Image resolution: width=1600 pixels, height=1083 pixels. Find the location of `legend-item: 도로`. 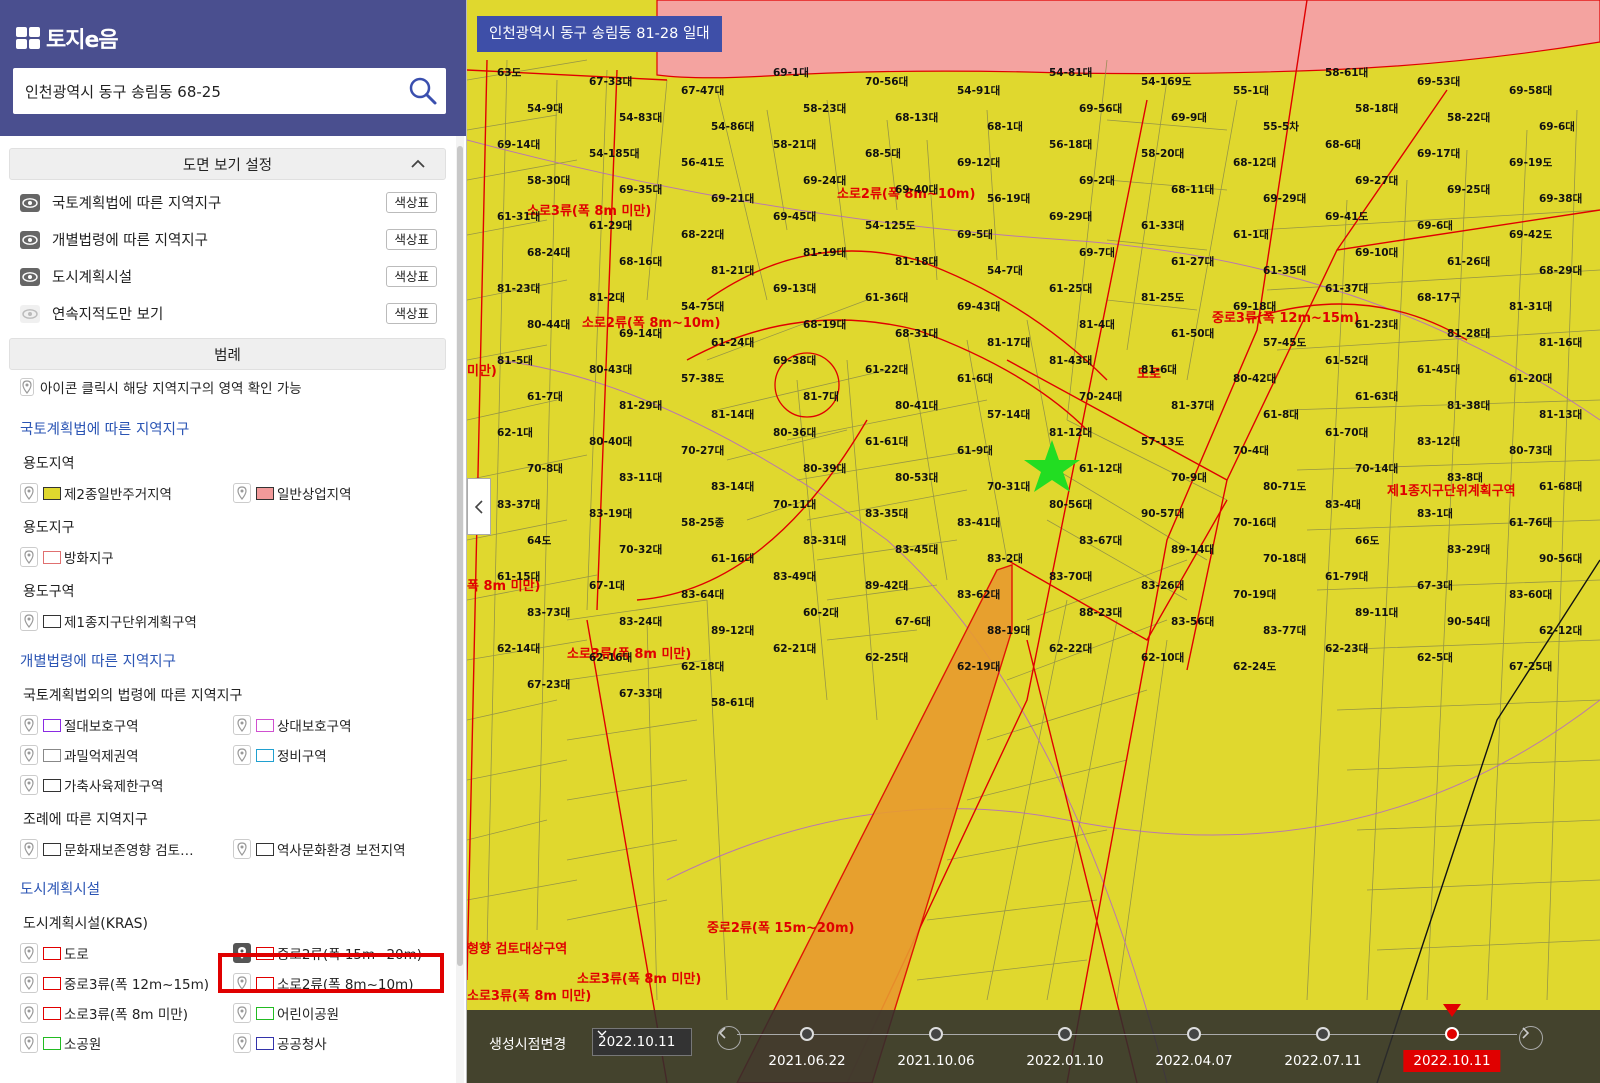

legend-item: 도로 is located at coordinates (106, 953).